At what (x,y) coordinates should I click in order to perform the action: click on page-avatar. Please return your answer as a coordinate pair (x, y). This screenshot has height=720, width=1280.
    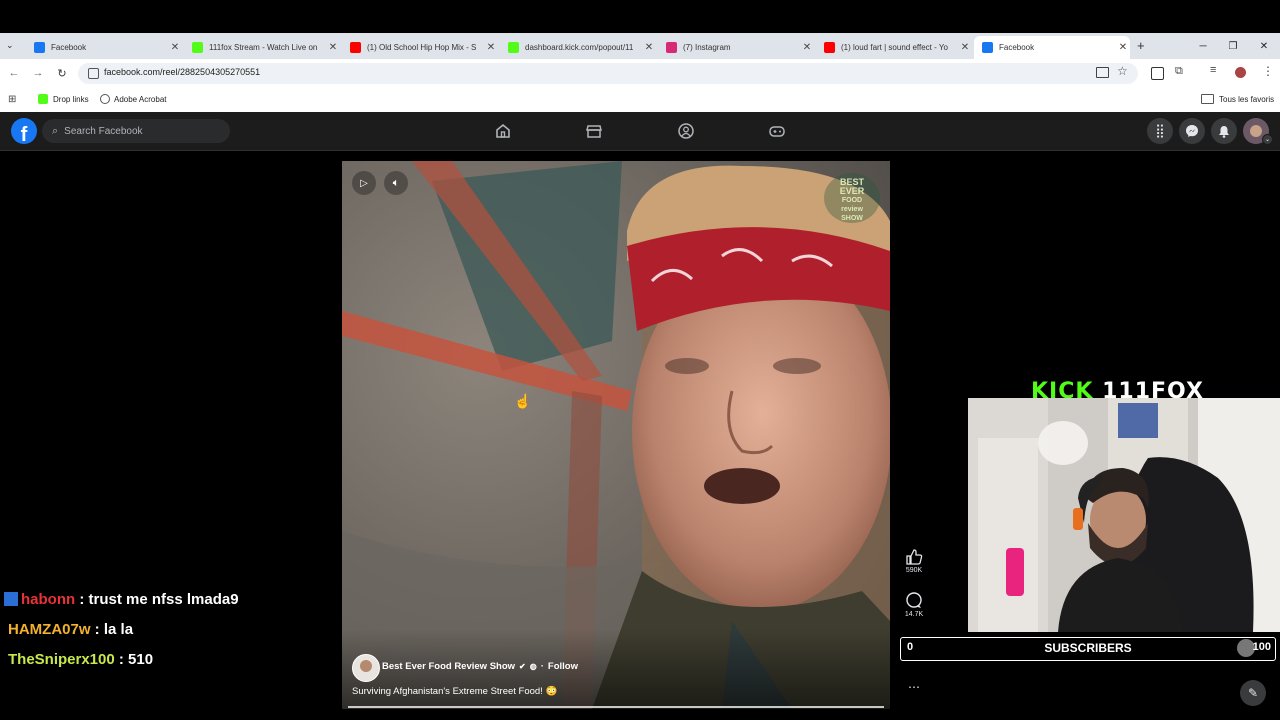
    Looking at the image, I should click on (366, 668).